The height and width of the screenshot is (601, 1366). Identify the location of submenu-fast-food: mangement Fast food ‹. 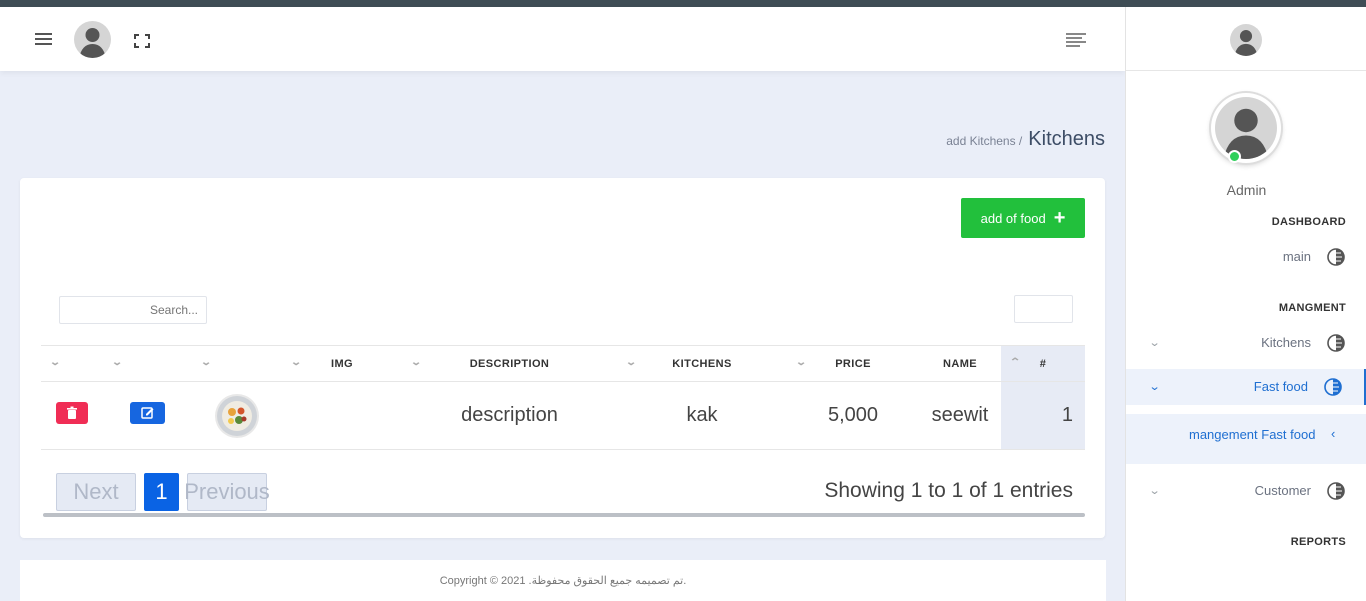
(1246, 439).